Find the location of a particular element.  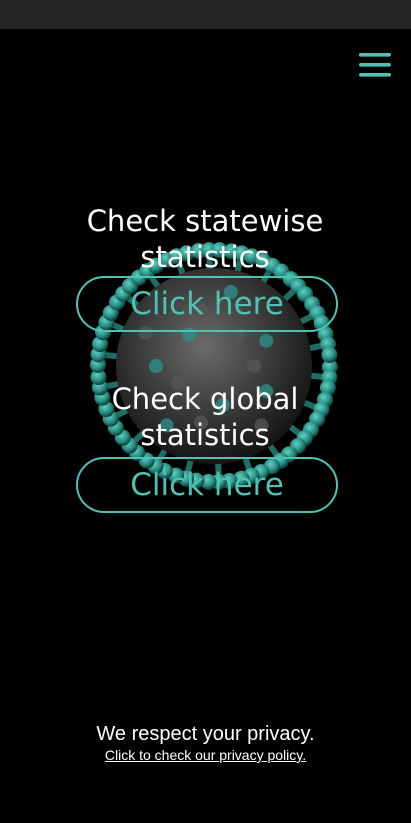

hamburger-menu-icon is located at coordinates (375, 65).